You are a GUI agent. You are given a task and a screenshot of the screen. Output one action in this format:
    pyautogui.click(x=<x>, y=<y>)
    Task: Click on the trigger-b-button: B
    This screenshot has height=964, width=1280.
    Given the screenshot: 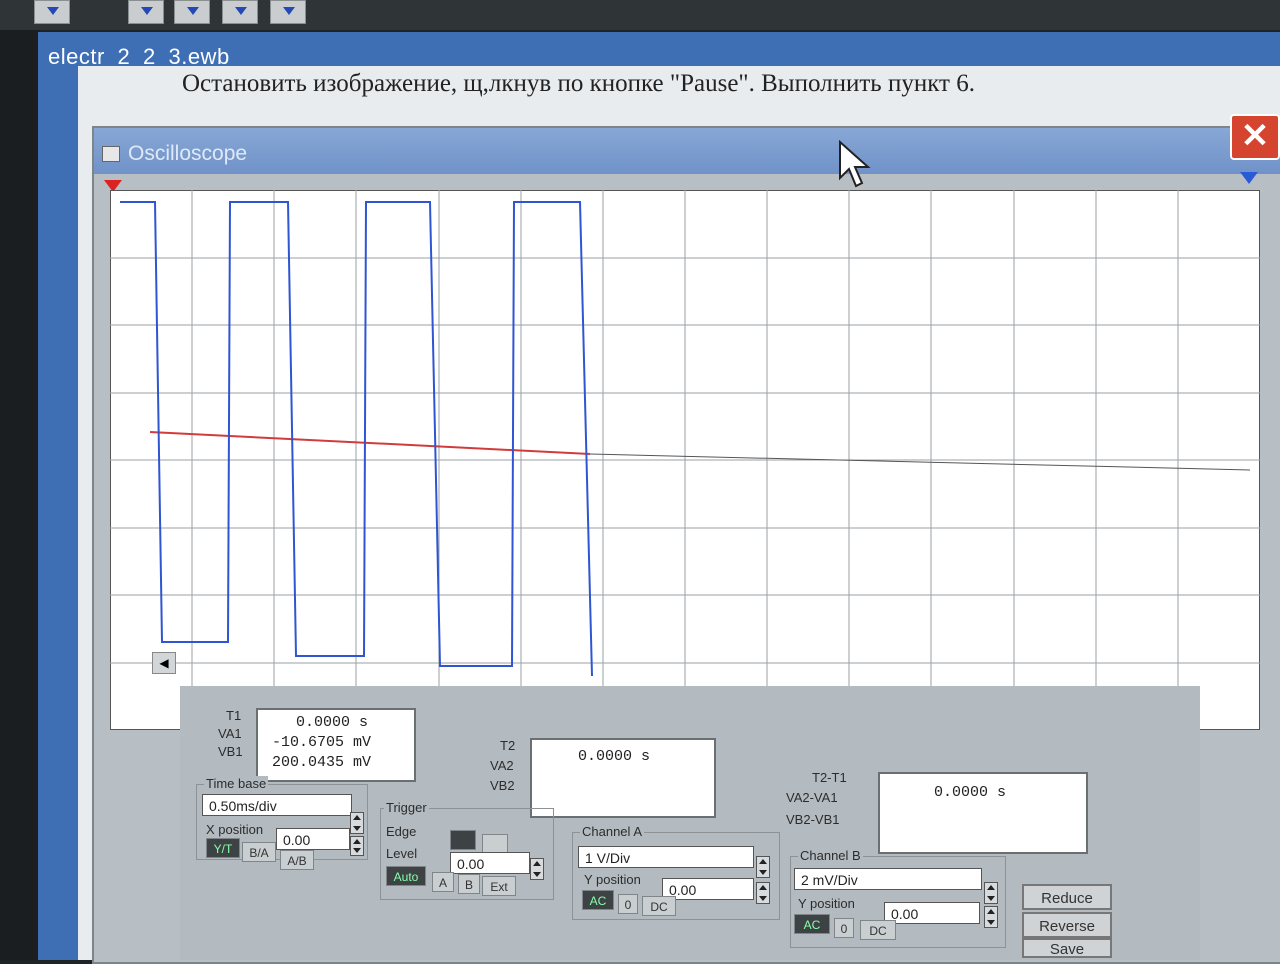 What is the action you would take?
    pyautogui.click(x=469, y=884)
    